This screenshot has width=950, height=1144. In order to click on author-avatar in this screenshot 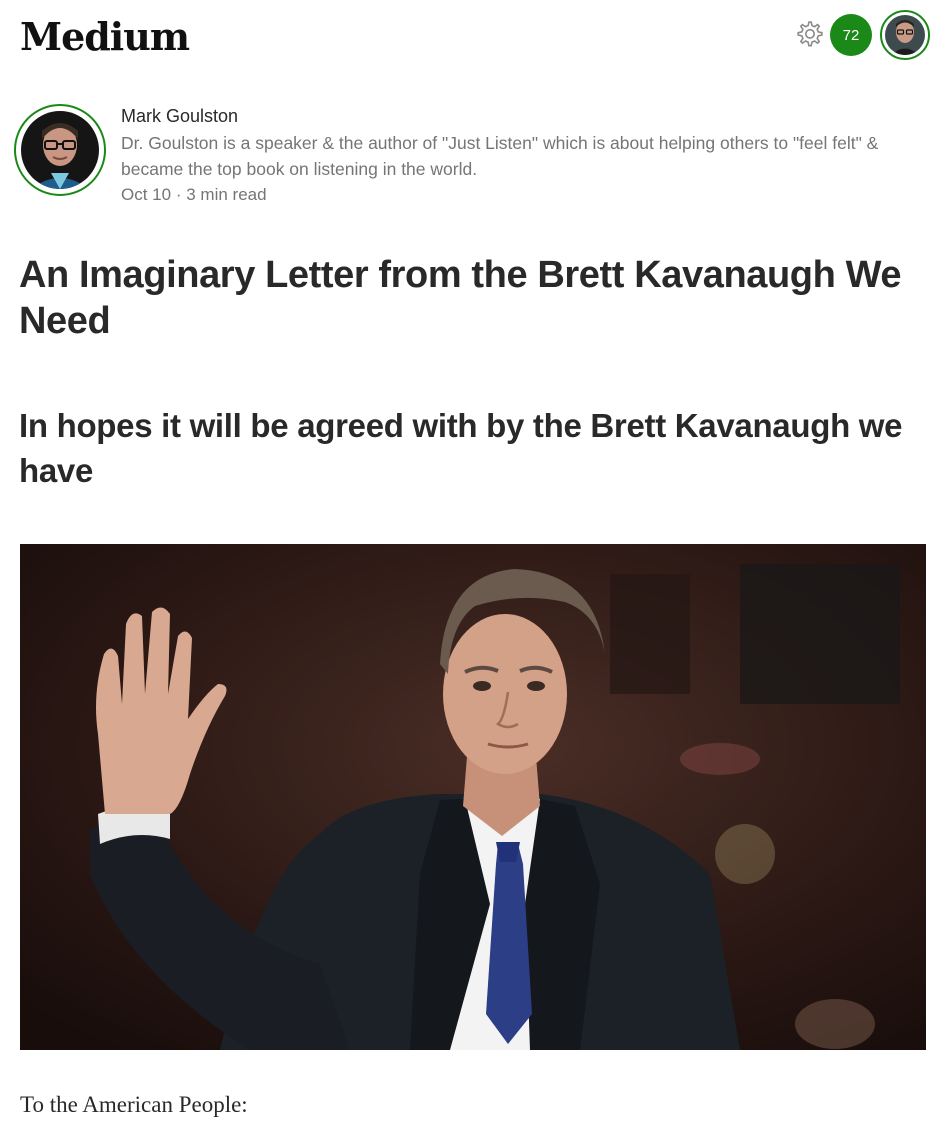, I will do `click(60, 150)`.